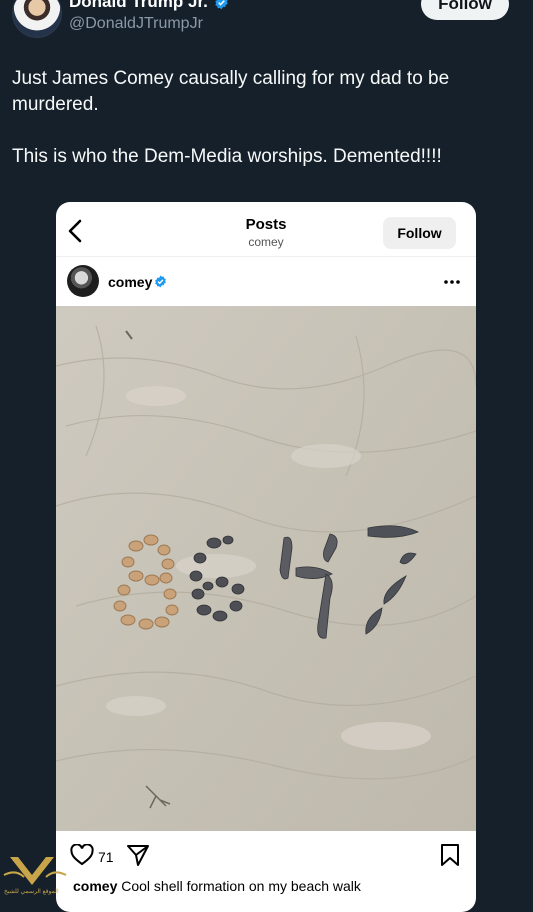 The image size is (533, 912). What do you see at coordinates (419, 233) in the screenshot?
I see `ig-follow-button: Follow` at bounding box center [419, 233].